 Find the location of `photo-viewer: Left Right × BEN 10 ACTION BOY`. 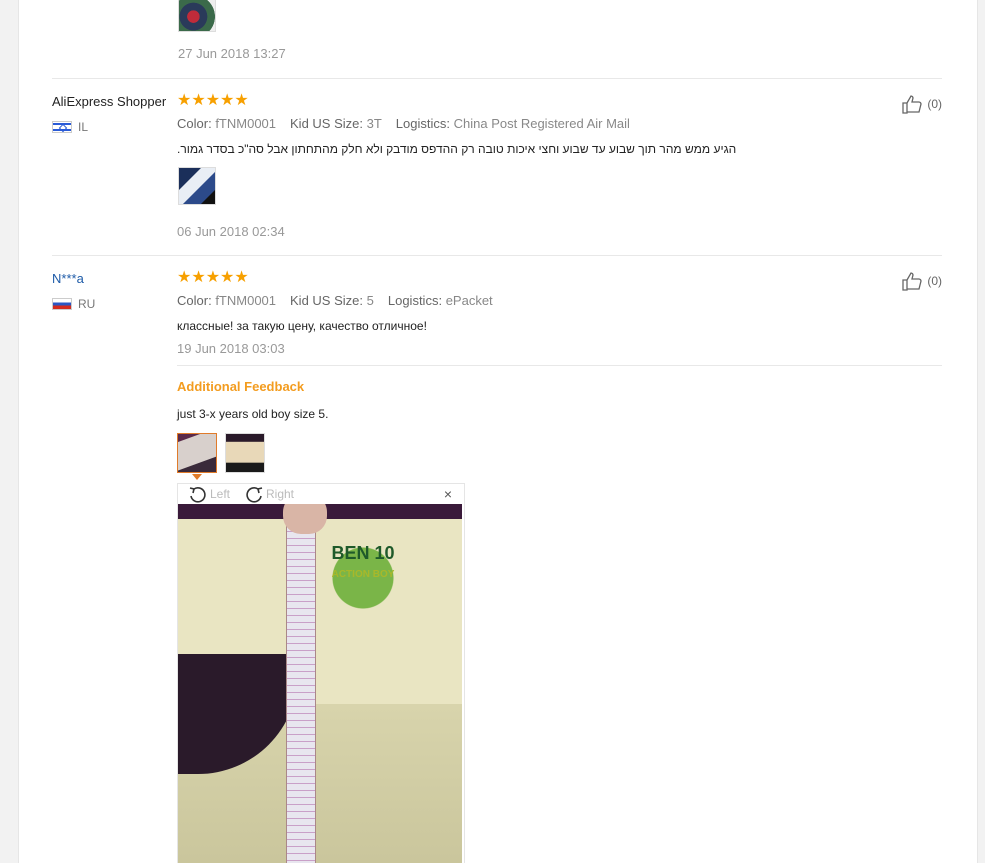

photo-viewer: Left Right × BEN 10 ACTION BOY is located at coordinates (321, 673).